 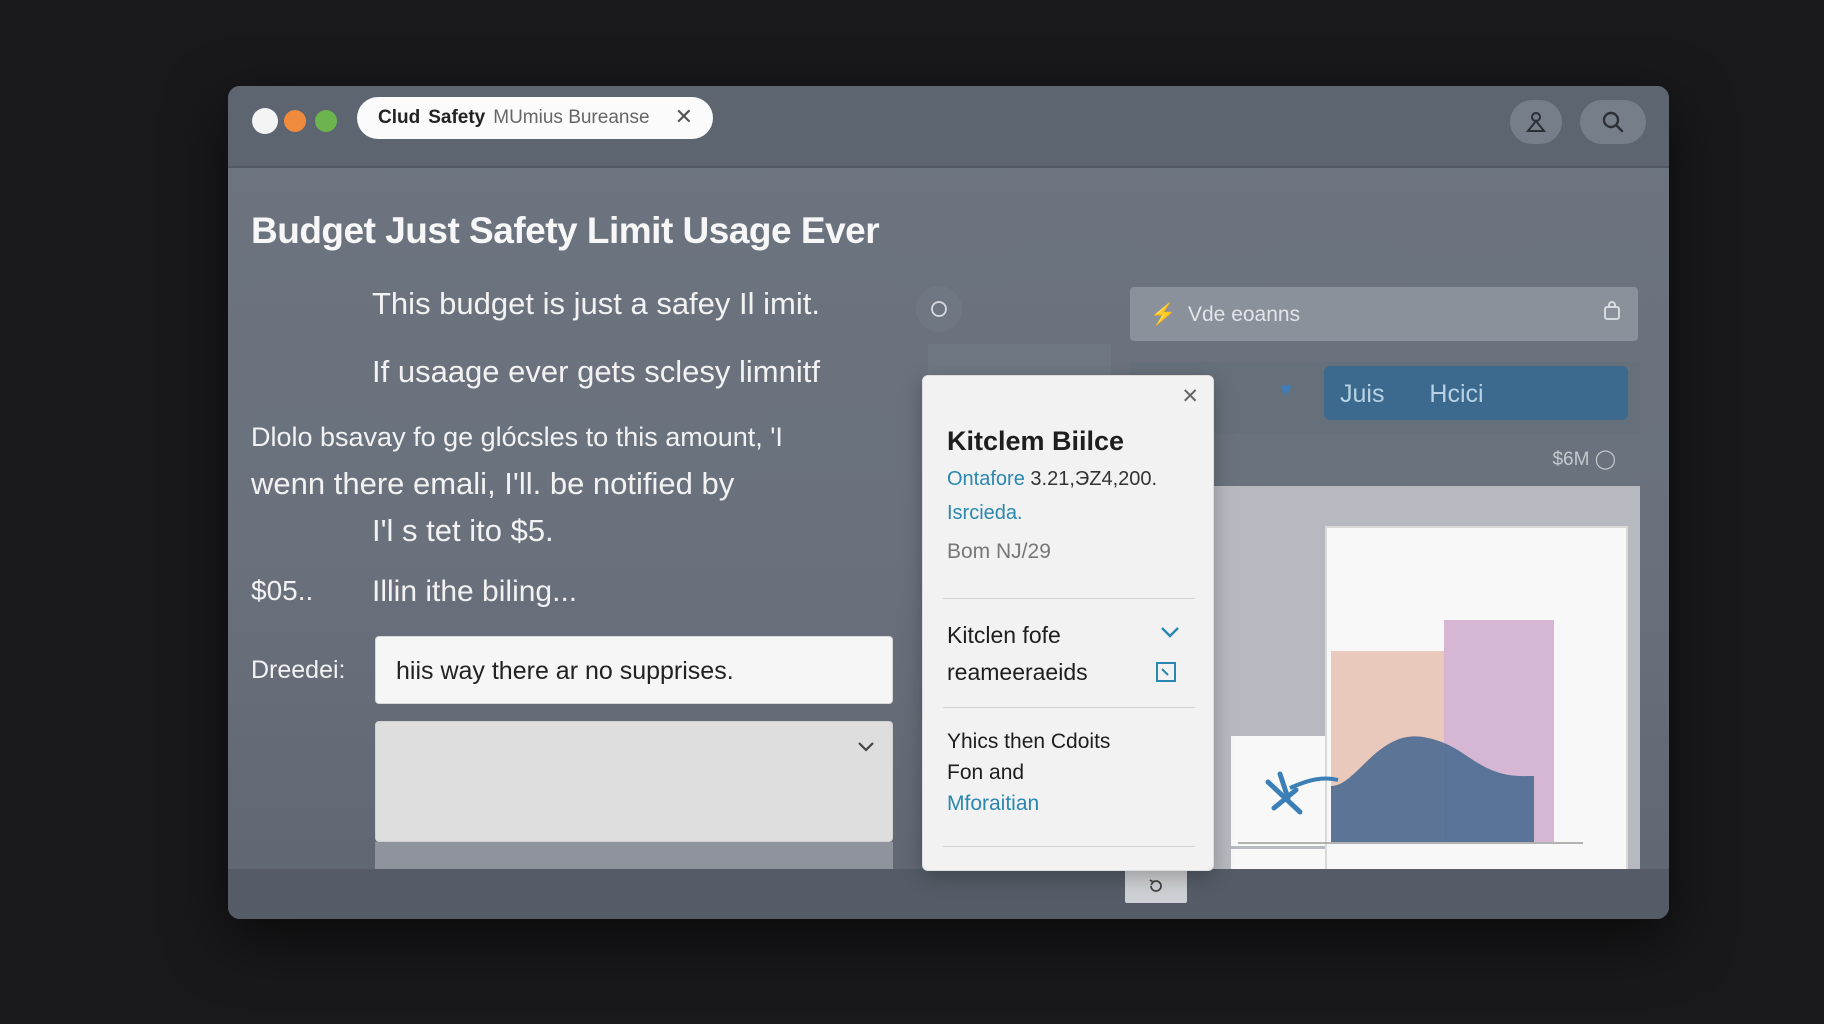 What do you see at coordinates (993, 804) in the screenshot?
I see `section-link: Mforaitian` at bounding box center [993, 804].